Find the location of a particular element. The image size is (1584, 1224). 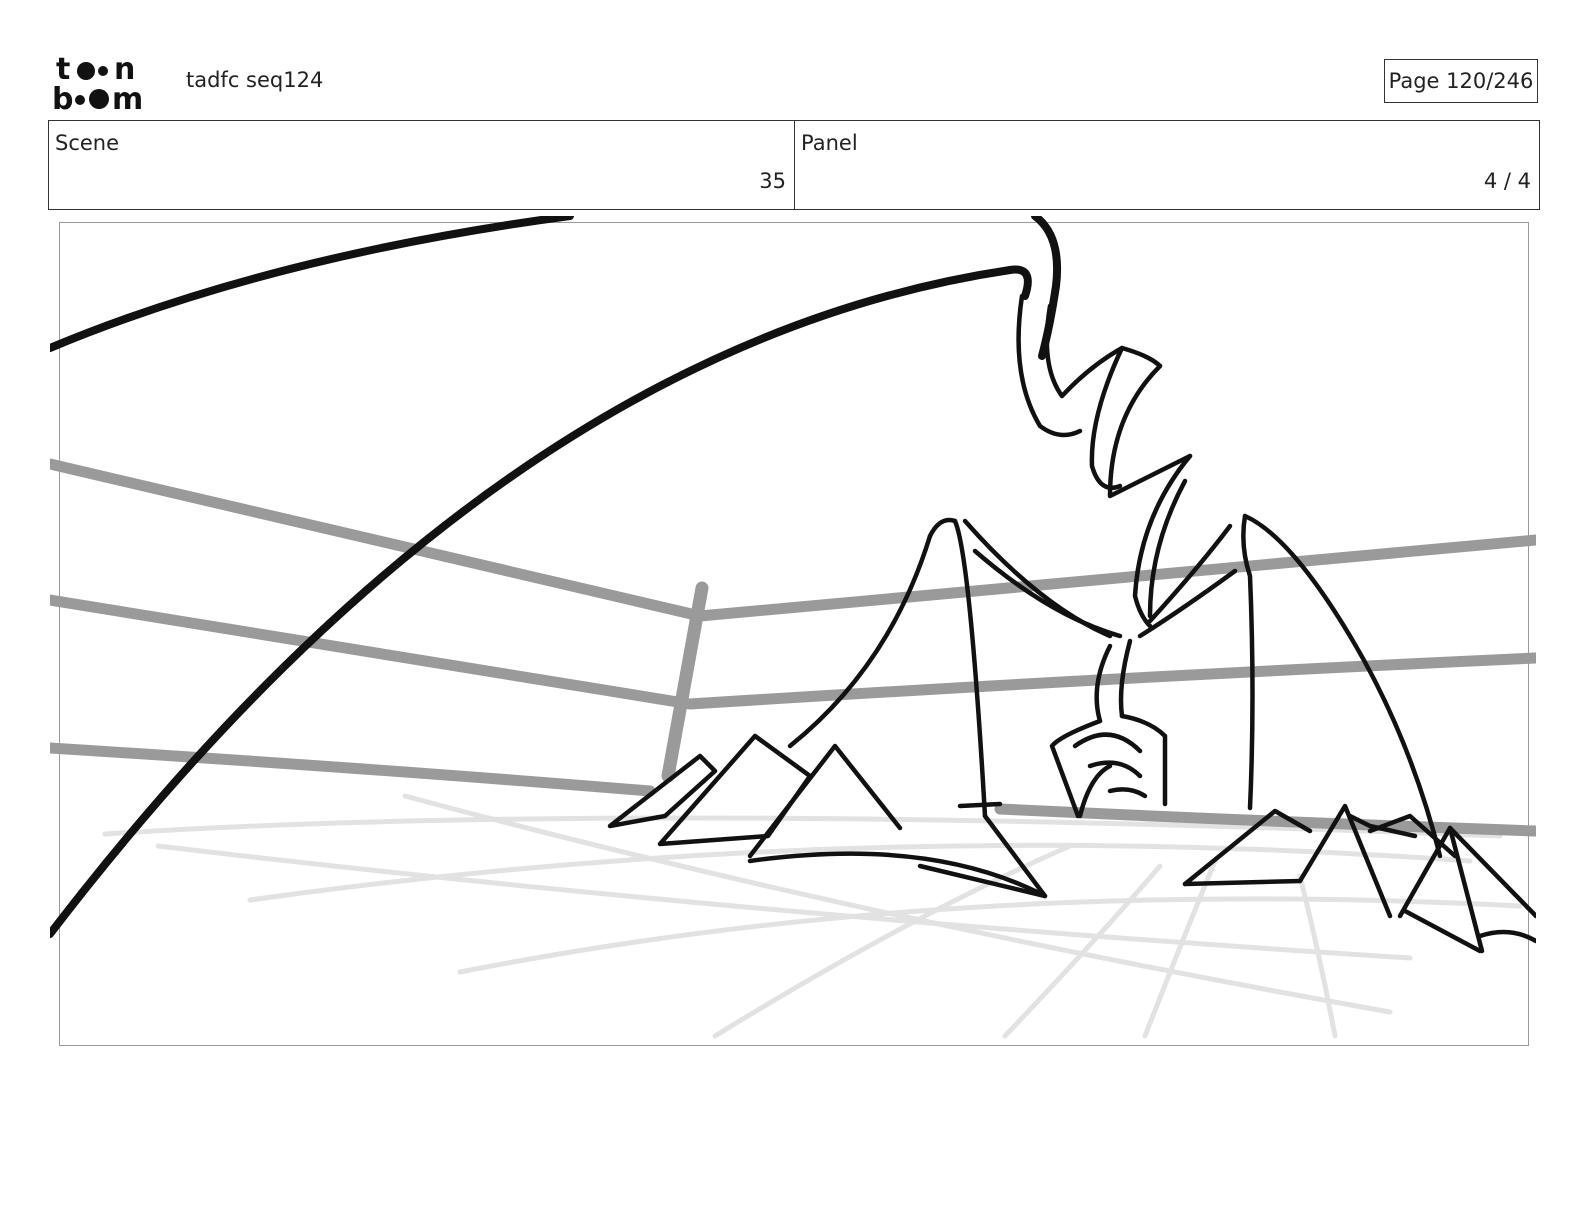

page-indicator: Page 120/246 is located at coordinates (1461, 81).